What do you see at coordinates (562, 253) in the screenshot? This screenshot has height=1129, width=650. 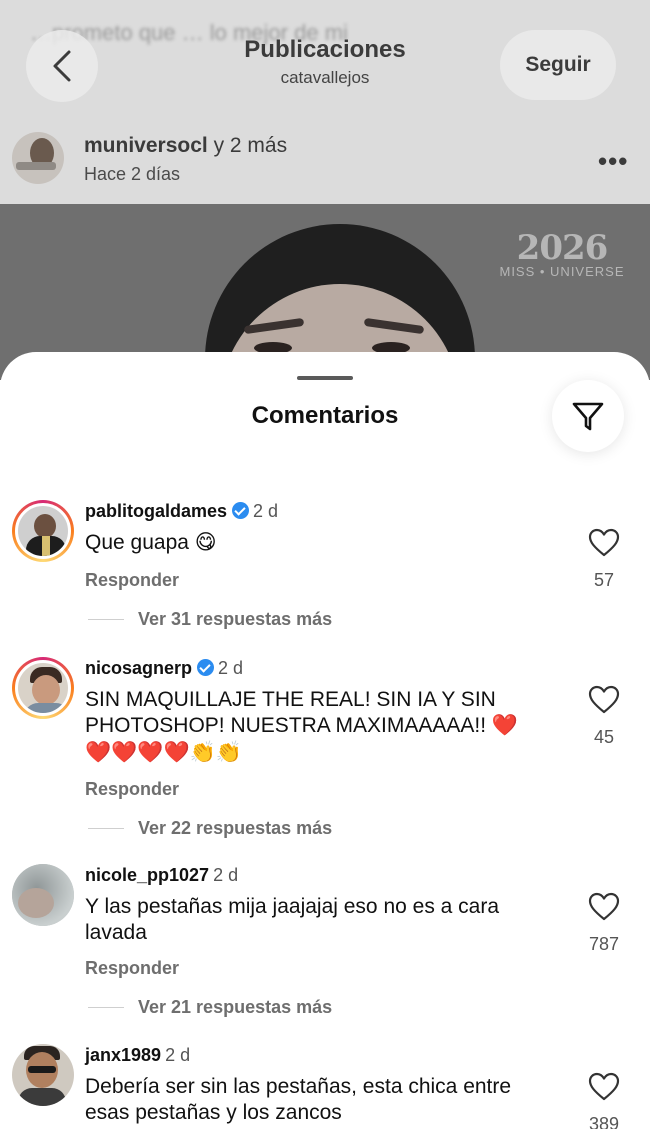 I see `event-logo: 2026 MISS • UNIVERSE` at bounding box center [562, 253].